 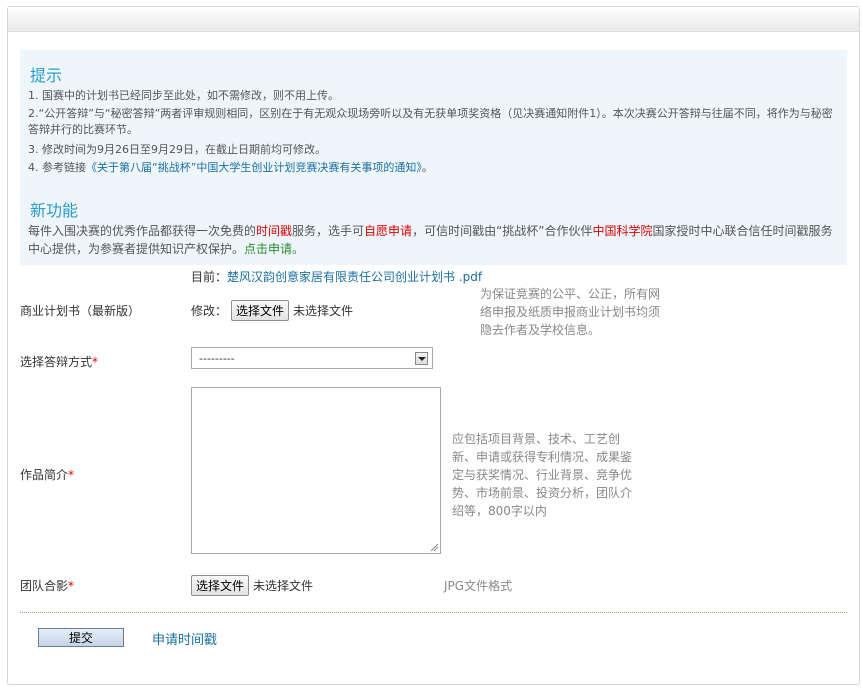 What do you see at coordinates (252, 585) in the screenshot?
I see `photo-upload: 选择文件 未选择文件` at bounding box center [252, 585].